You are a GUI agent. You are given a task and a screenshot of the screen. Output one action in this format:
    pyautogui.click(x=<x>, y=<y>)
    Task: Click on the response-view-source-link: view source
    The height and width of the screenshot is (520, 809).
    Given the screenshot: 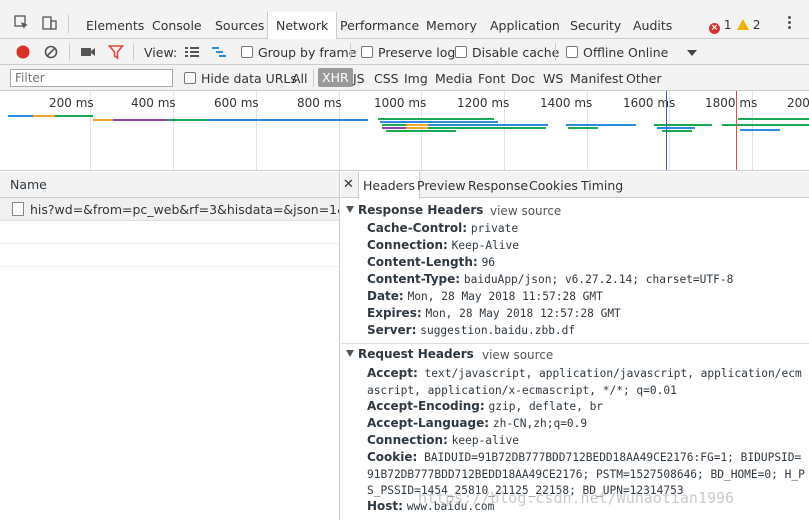 What is the action you would take?
    pyautogui.click(x=525, y=211)
    